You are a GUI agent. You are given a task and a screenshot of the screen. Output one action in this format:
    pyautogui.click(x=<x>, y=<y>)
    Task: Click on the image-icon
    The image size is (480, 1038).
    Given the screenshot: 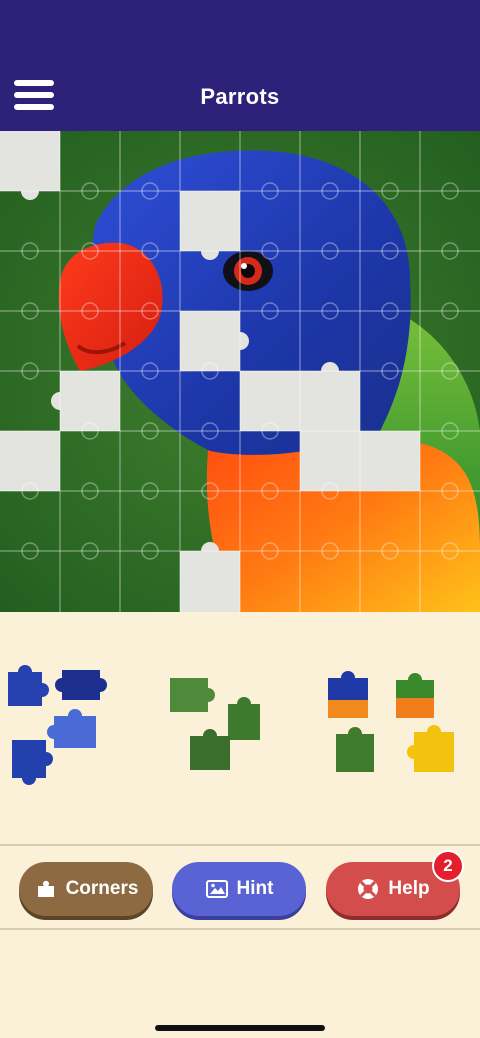 What is the action you would take?
    pyautogui.click(x=217, y=889)
    